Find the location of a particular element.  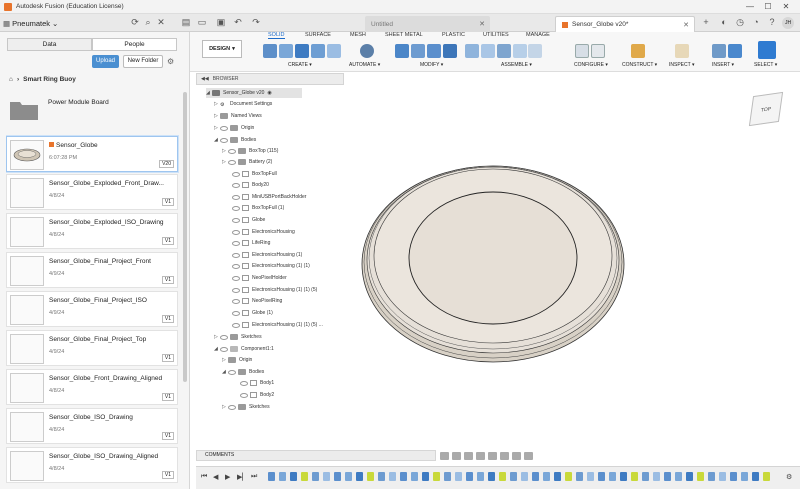

inspect-menu: INSPECT ▾ is located at coordinates (681, 65).